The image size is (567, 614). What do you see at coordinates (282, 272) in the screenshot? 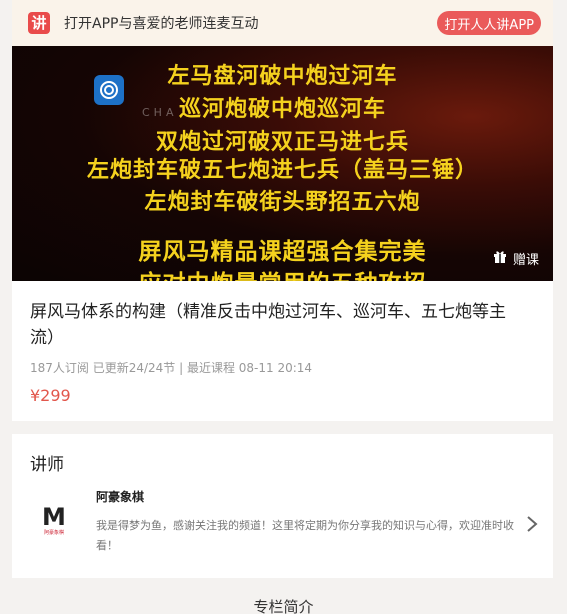
I see `cover-text-line: 应对中炮最常用的五种攻招` at bounding box center [282, 272].